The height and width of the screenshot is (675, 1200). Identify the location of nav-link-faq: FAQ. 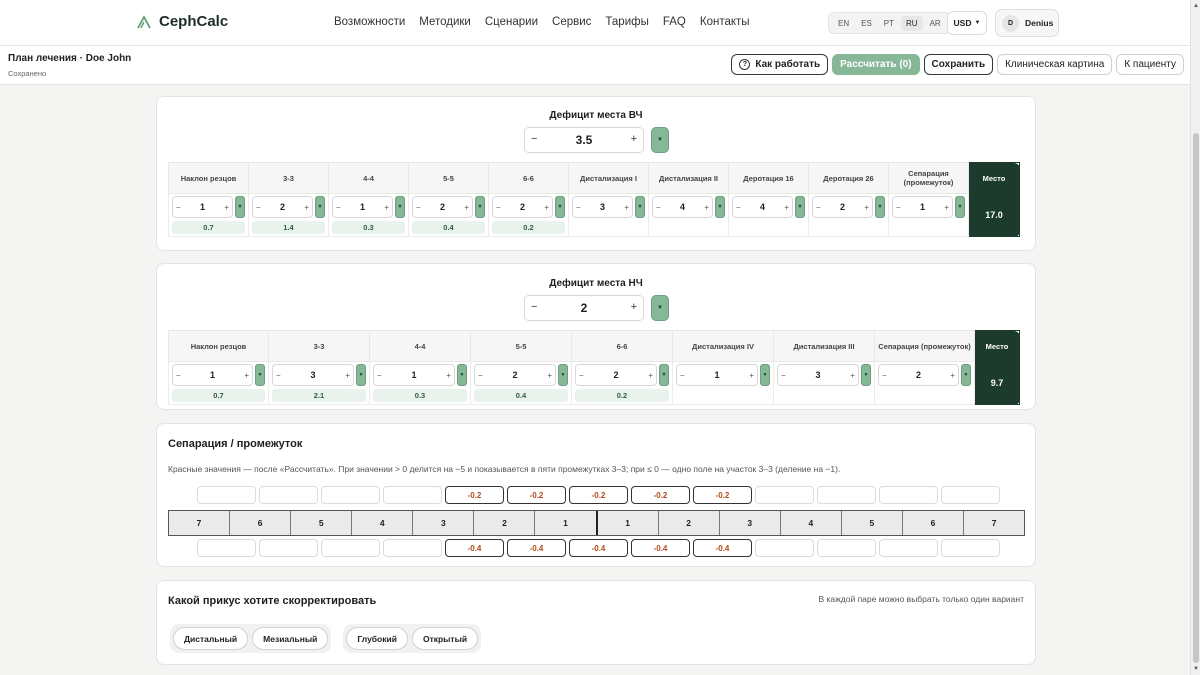
(674, 22).